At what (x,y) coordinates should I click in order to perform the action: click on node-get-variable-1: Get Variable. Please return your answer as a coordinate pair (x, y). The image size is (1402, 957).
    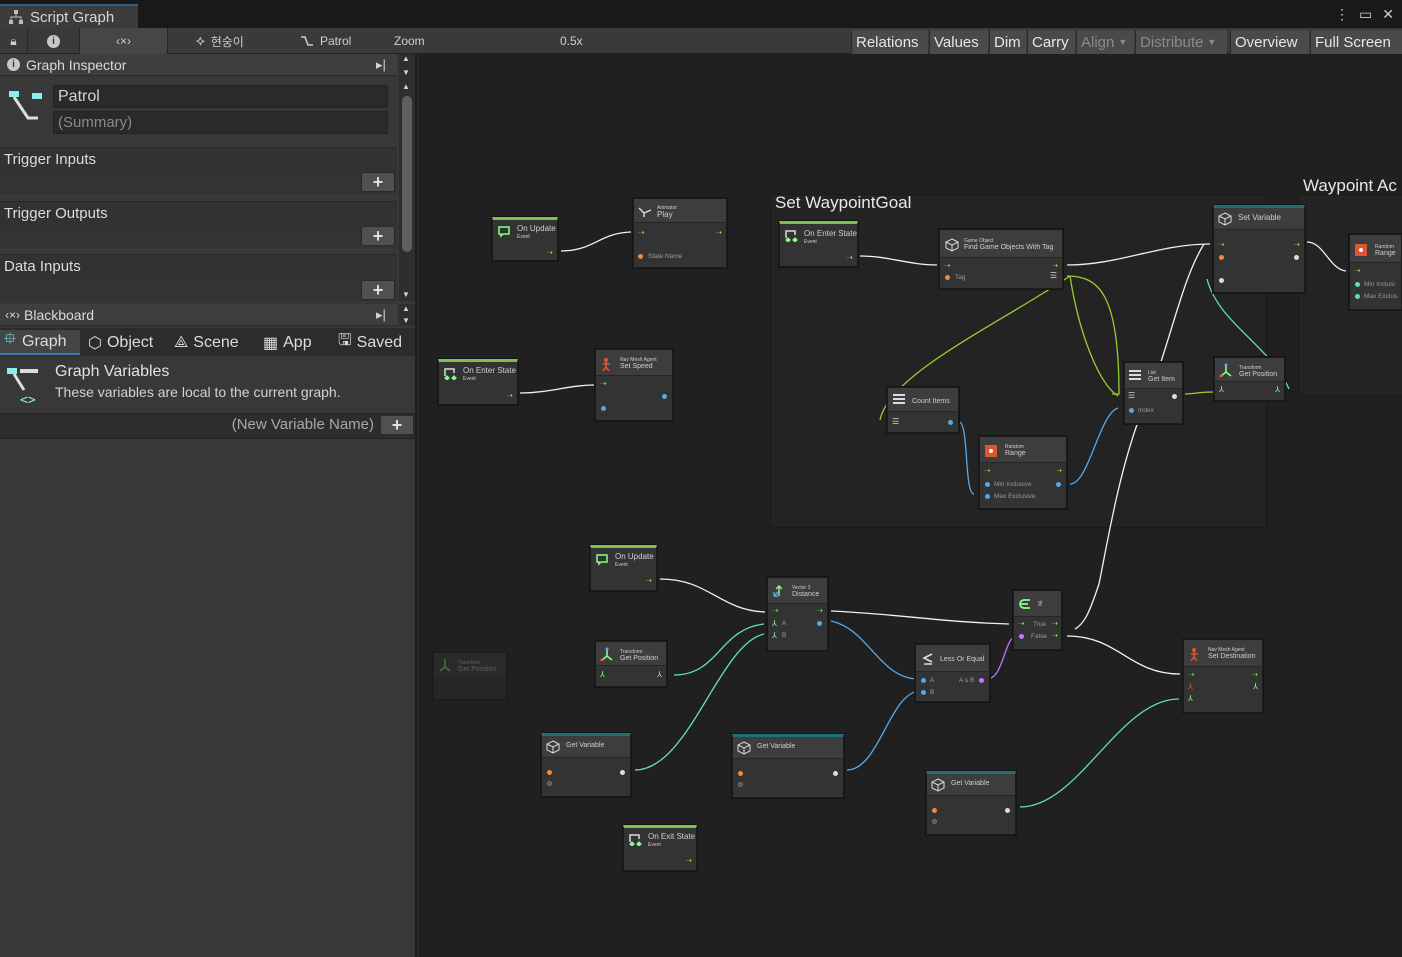
    Looking at the image, I should click on (586, 765).